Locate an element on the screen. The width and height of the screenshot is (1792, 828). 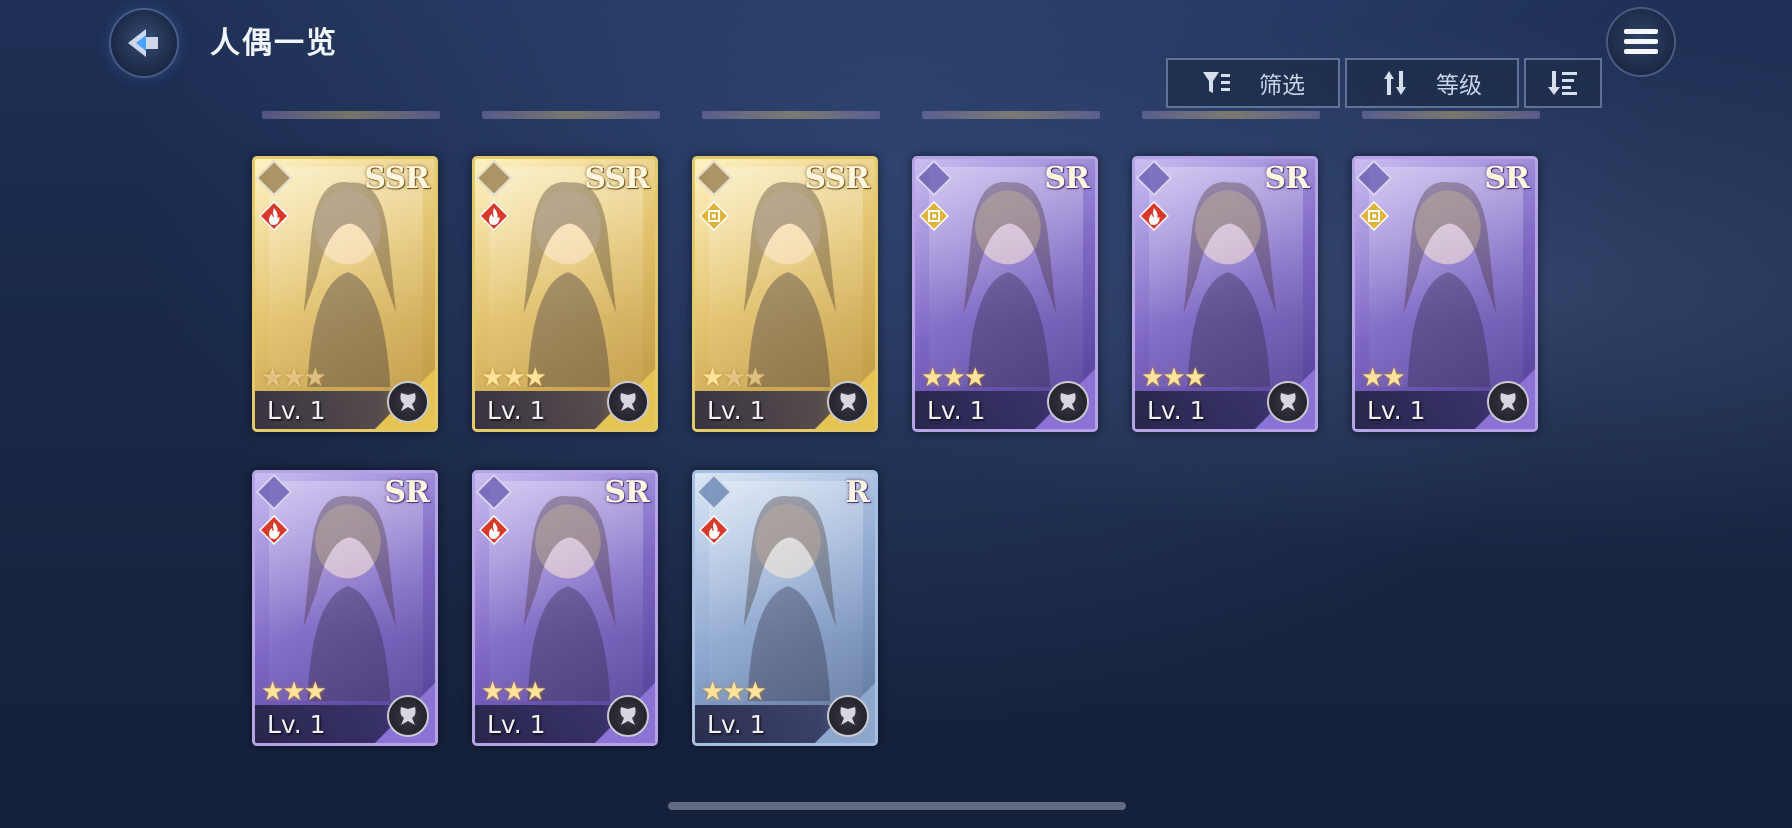
sort-descending-icon is located at coordinates (1562, 83).